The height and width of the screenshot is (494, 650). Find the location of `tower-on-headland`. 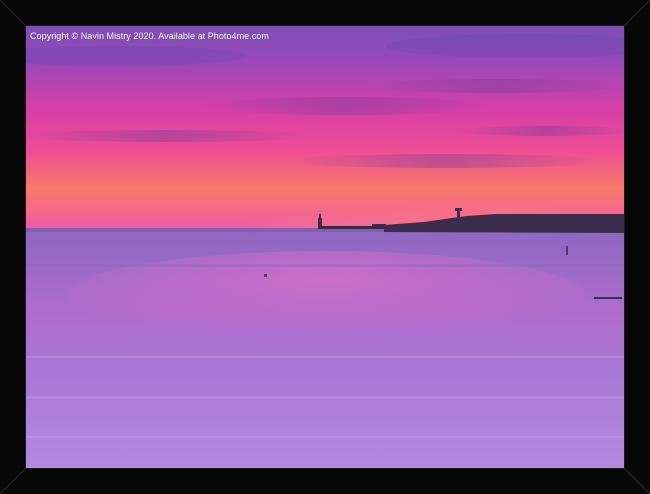

tower-on-headland is located at coordinates (458, 216).